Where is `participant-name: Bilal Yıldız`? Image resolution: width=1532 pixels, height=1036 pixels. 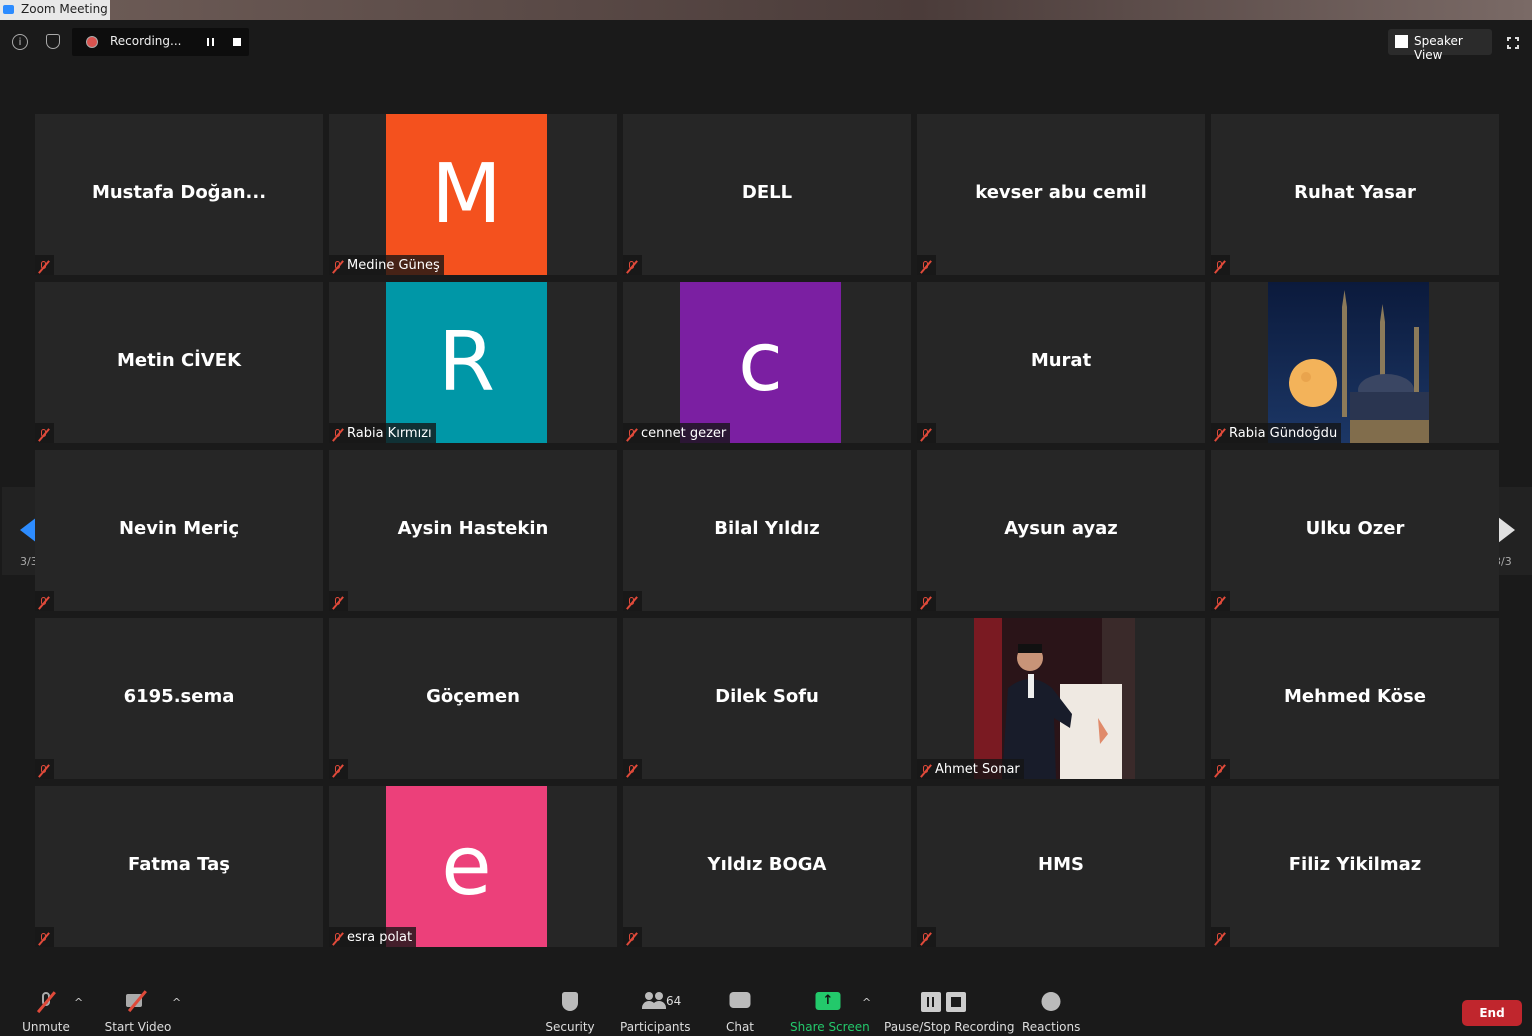 participant-name: Bilal Yıldız is located at coordinates (767, 528).